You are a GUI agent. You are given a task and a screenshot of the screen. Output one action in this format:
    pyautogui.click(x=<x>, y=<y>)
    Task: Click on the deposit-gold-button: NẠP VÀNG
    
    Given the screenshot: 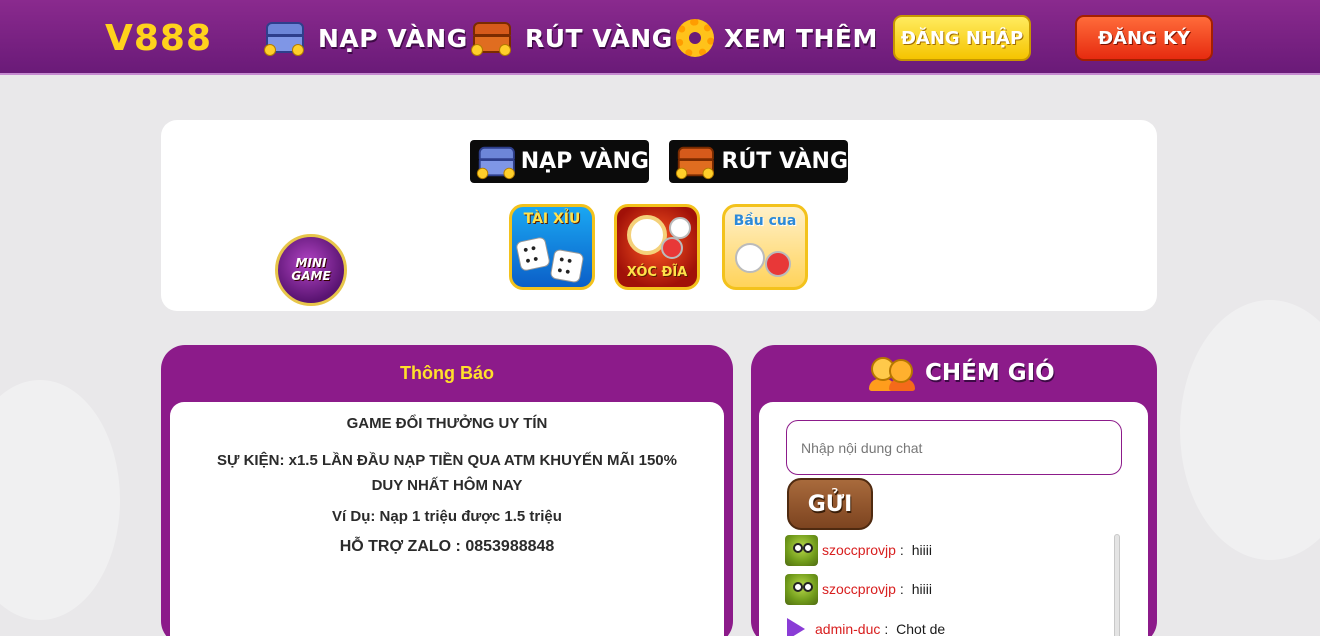 What is the action you would take?
    pyautogui.click(x=559, y=161)
    